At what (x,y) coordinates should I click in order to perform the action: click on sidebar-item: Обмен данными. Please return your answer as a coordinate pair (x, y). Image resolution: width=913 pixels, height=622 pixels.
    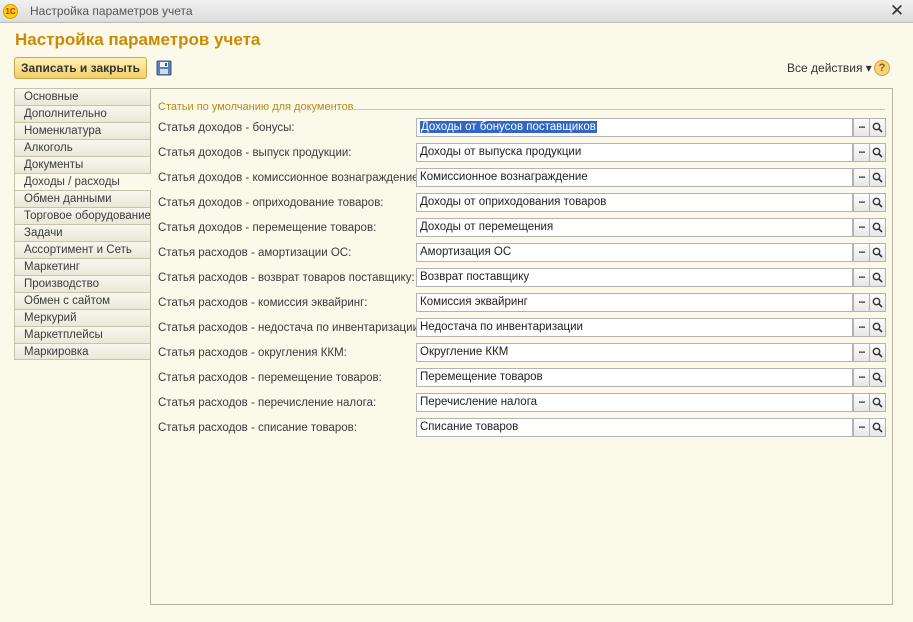
    Looking at the image, I should click on (82, 198).